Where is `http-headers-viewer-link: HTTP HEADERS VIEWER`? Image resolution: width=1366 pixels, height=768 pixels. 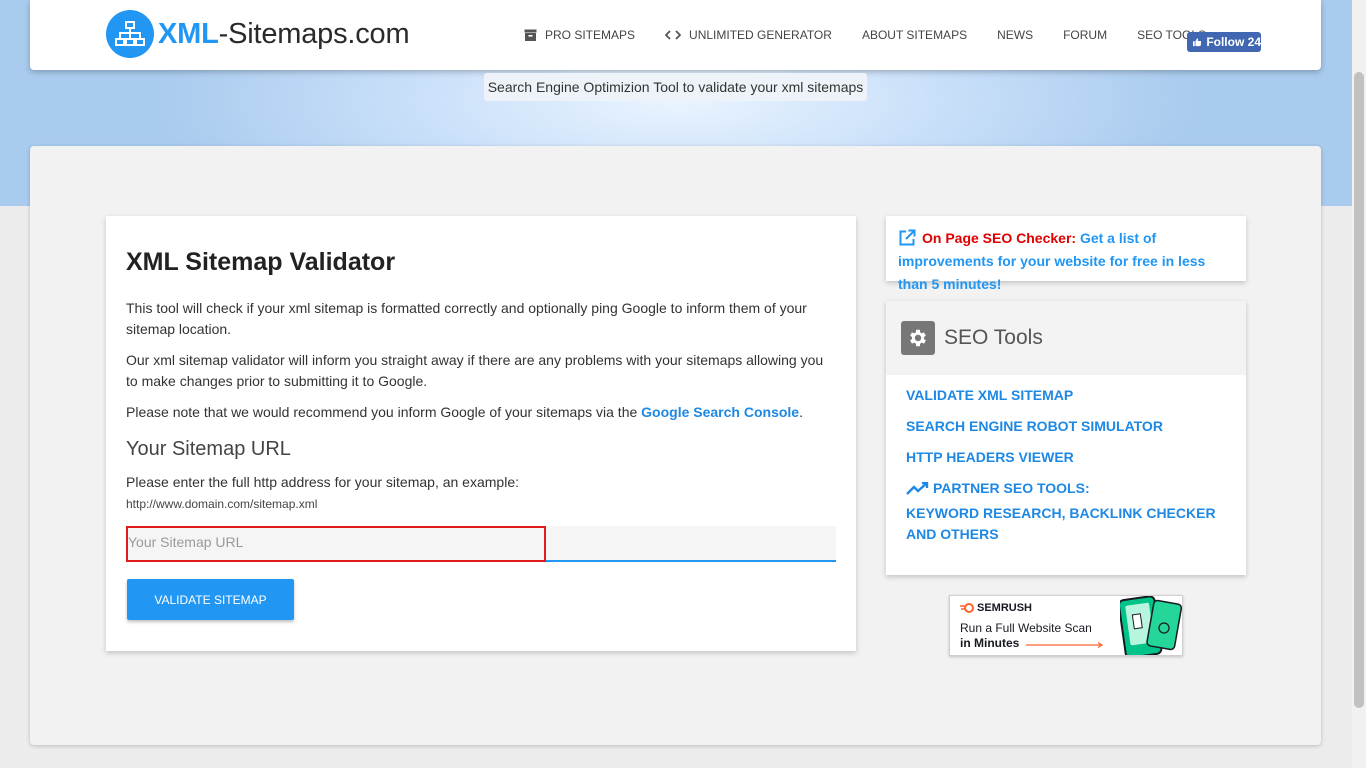
http-headers-viewer-link: HTTP HEADERS VIEWER is located at coordinates (990, 457).